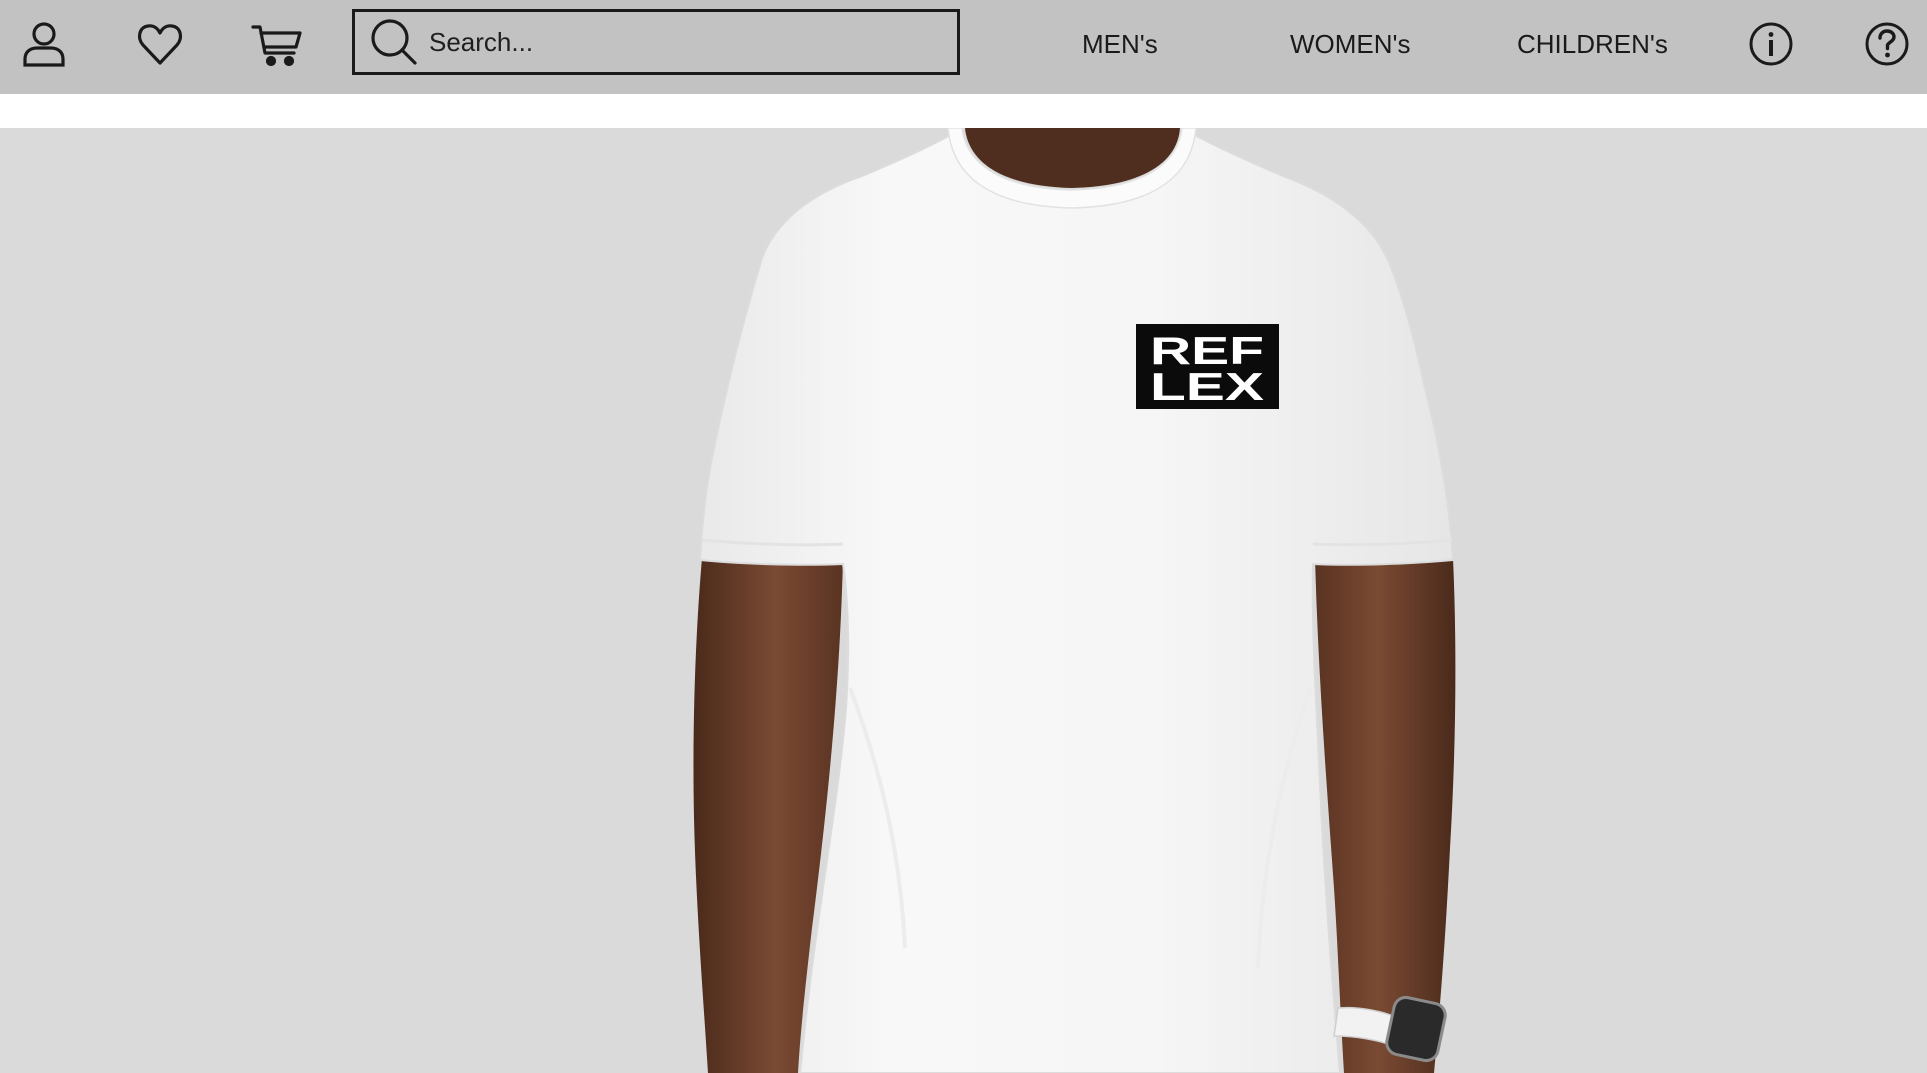 The width and height of the screenshot is (1927, 1073). Describe the element at coordinates (1120, 44) in the screenshot. I see `nav-mens: MEN's` at that location.